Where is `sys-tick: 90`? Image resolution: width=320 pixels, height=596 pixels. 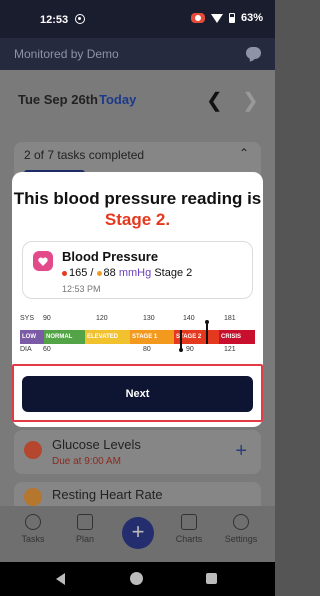 sys-tick: 90 is located at coordinates (47, 318).